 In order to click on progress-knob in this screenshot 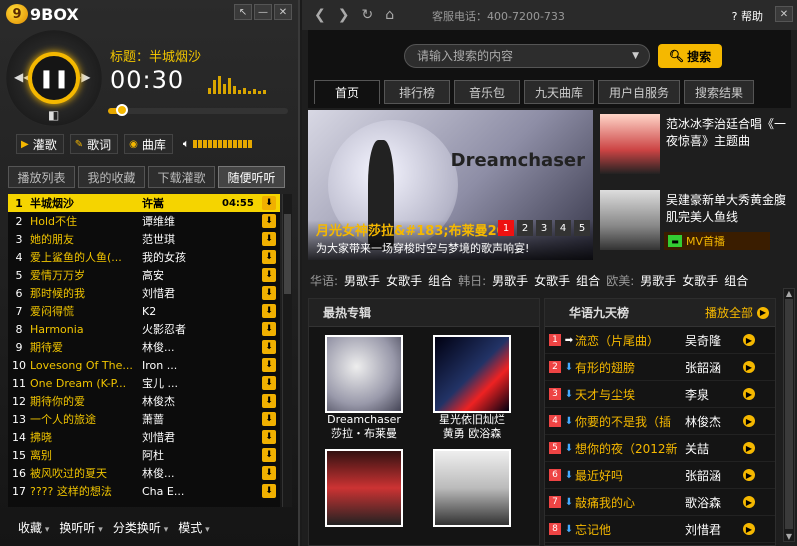, I will do `click(122, 110)`.